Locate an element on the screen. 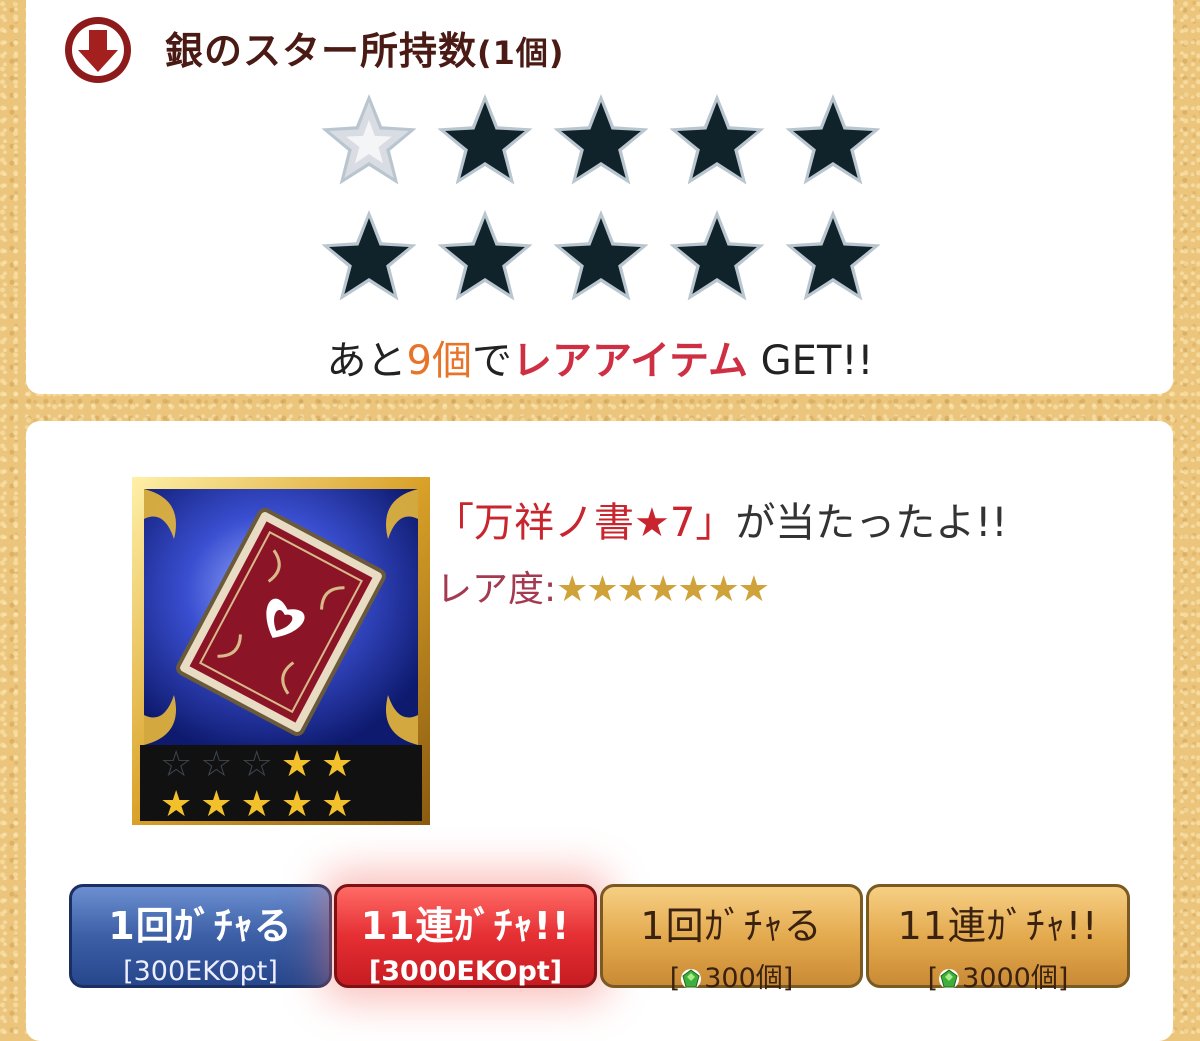 Image resolution: width=1200 pixels, height=1041 pixels. card-rarity-stars: ☆☆☆★★ ★★★★★ is located at coordinates (290, 785).